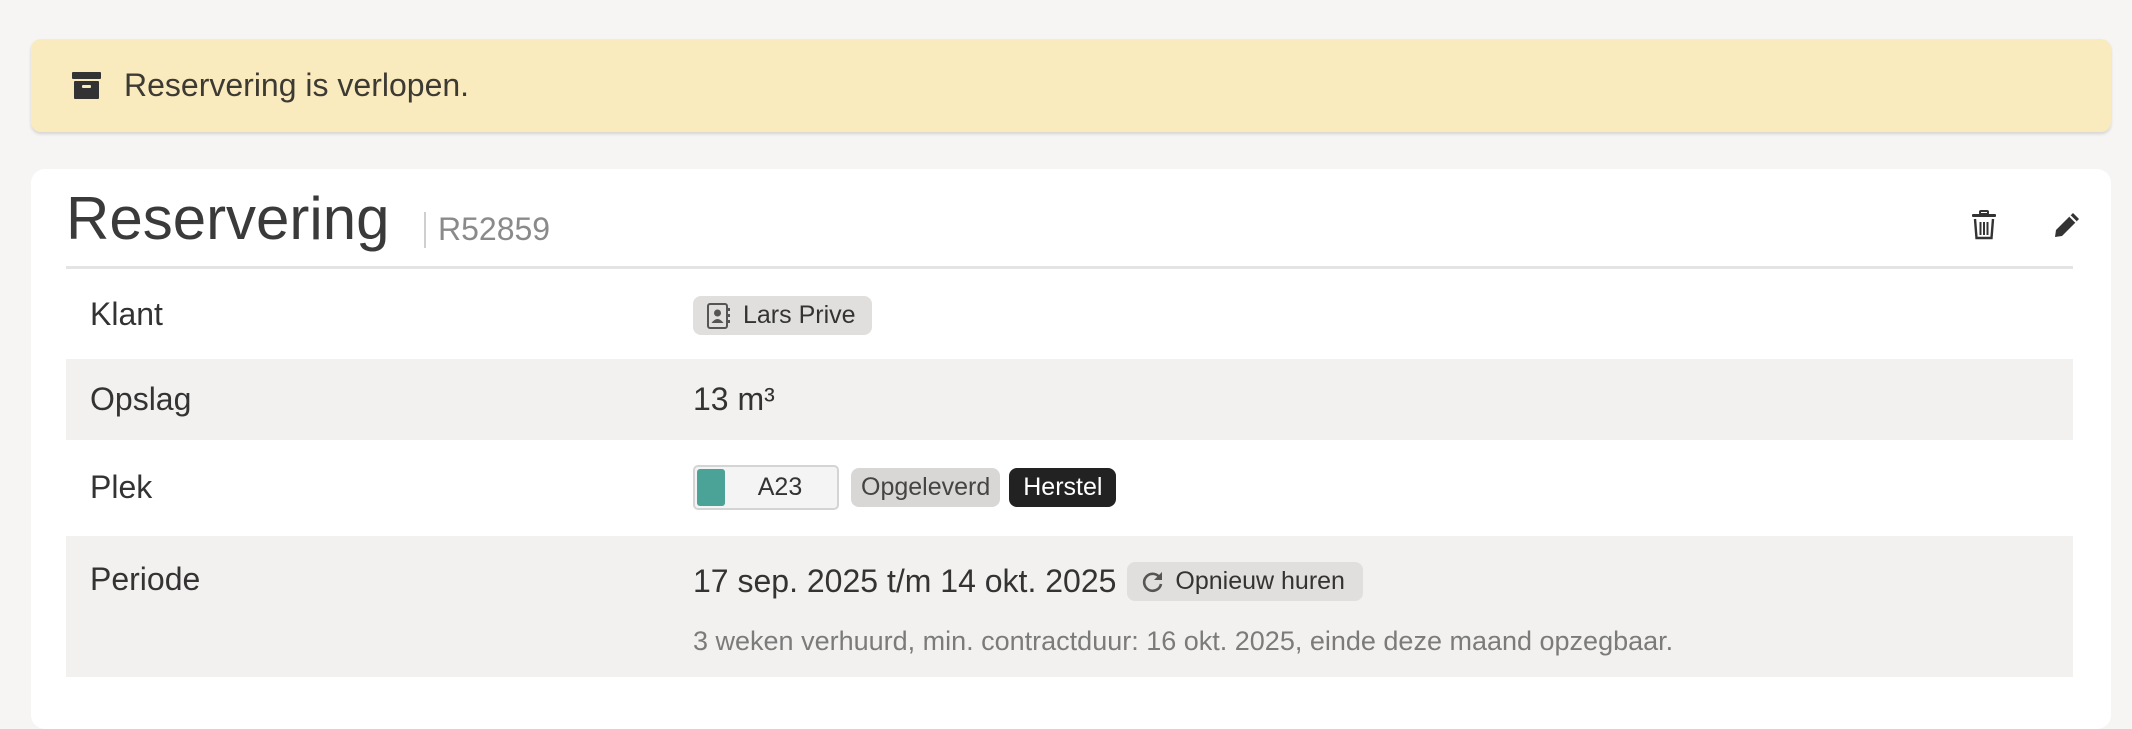  I want to click on row-plek: Plek A23 Opgeleverd Herstel, so click(1069, 488).